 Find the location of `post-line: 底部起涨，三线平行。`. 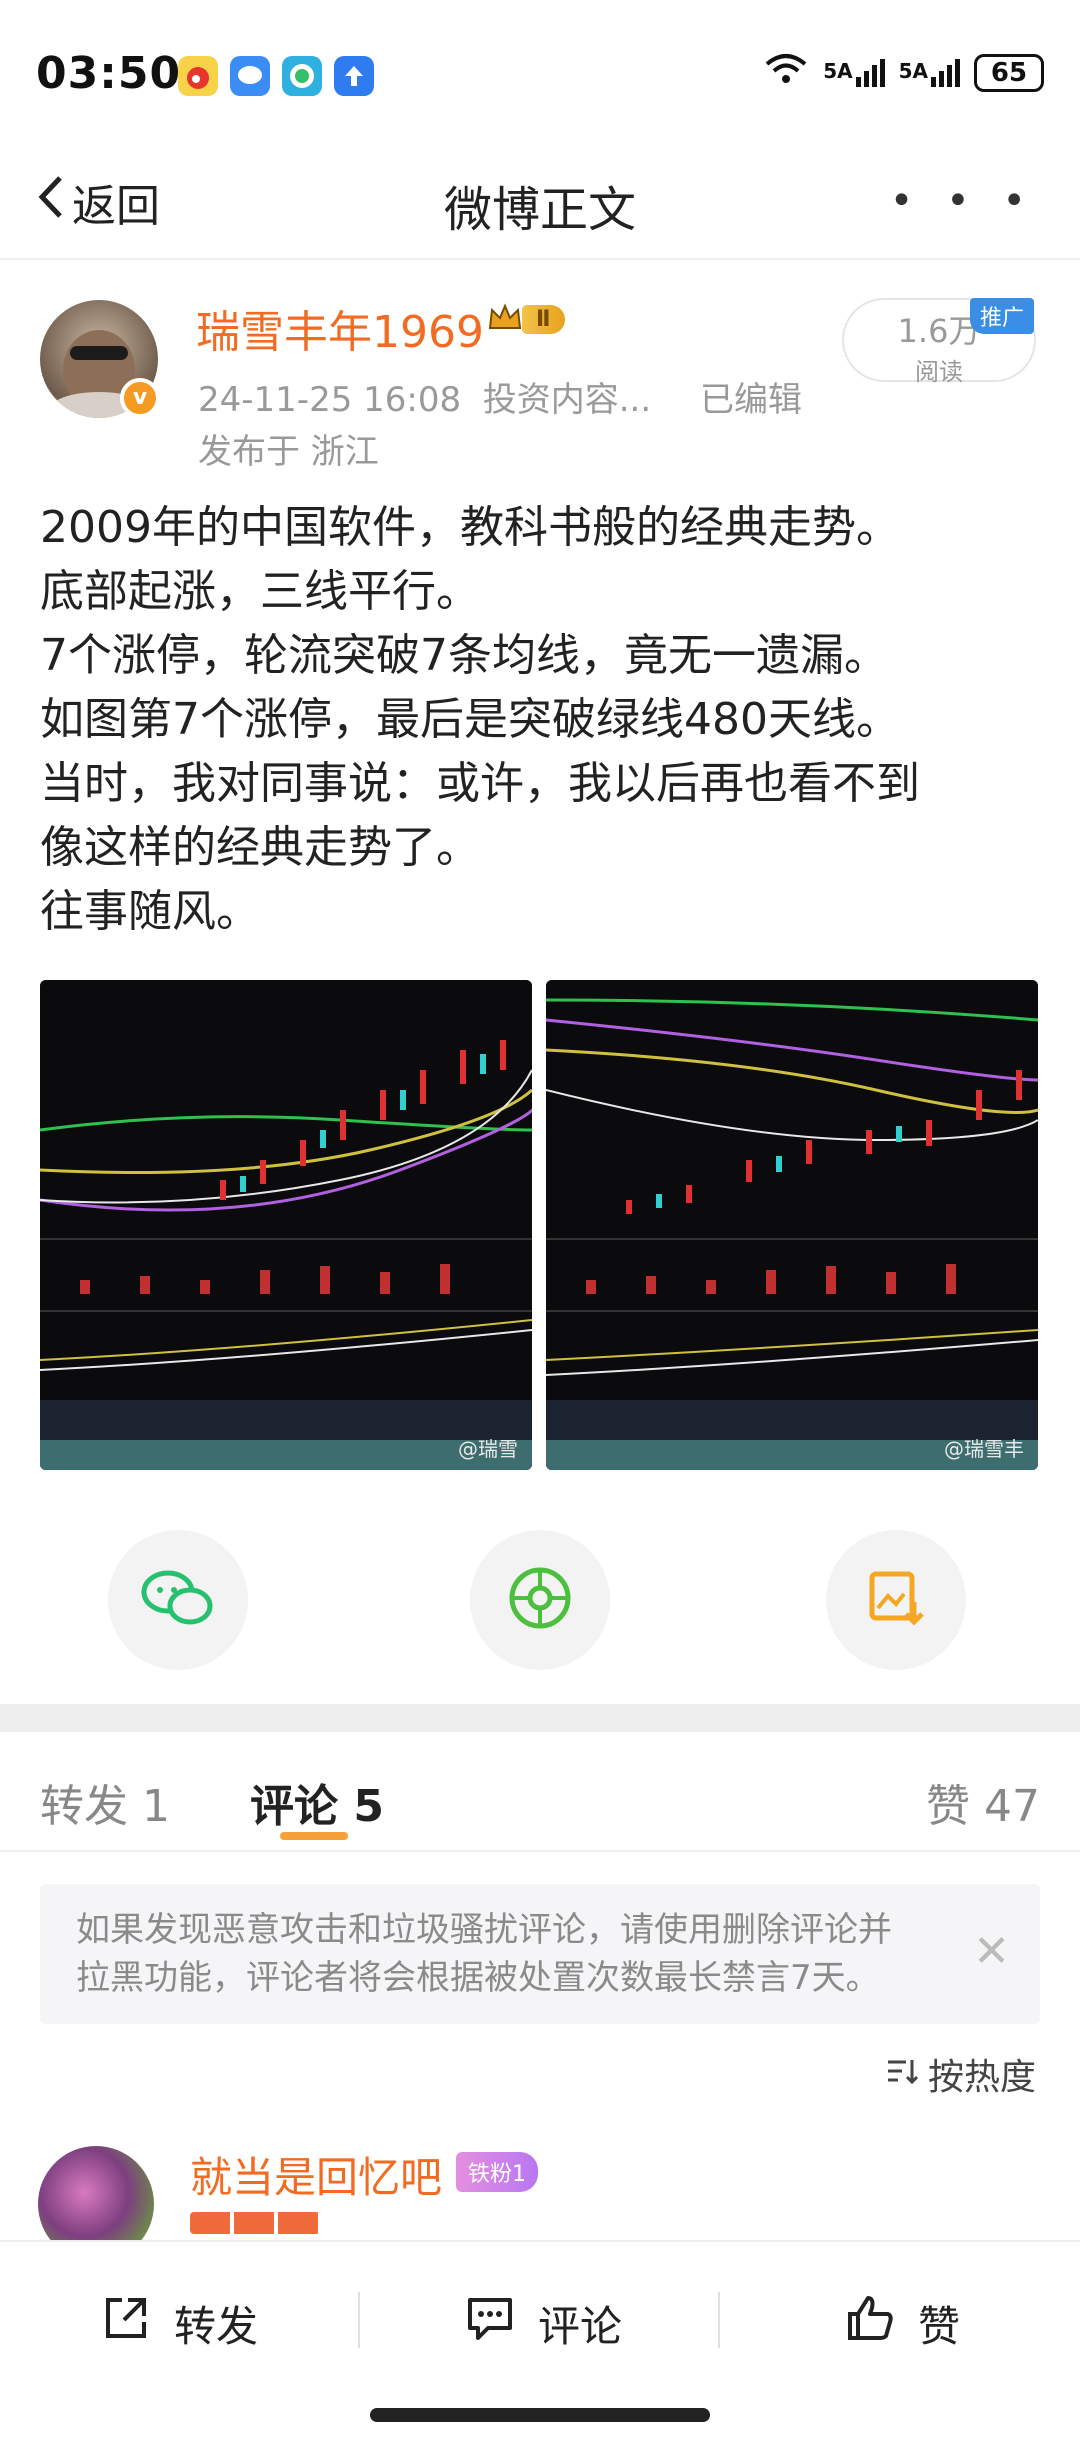

post-line: 底部起涨，三线平行。 is located at coordinates (260, 591).